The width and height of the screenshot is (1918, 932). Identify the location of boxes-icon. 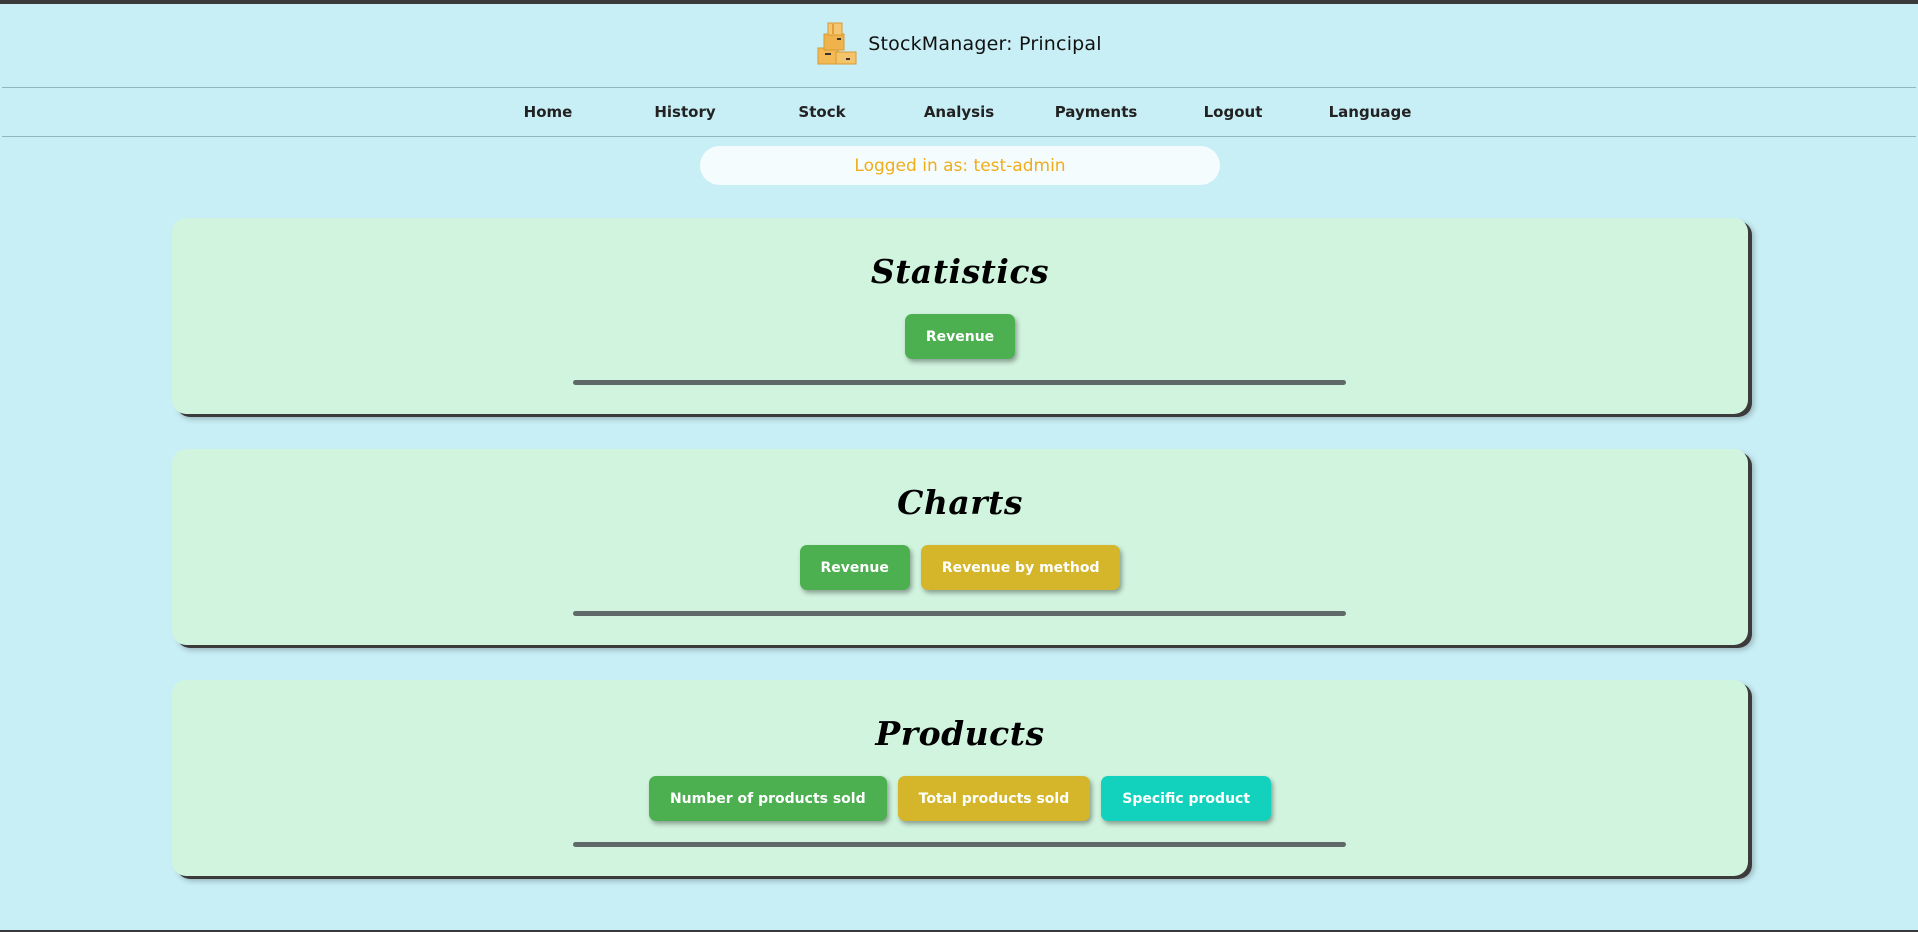
(837, 44).